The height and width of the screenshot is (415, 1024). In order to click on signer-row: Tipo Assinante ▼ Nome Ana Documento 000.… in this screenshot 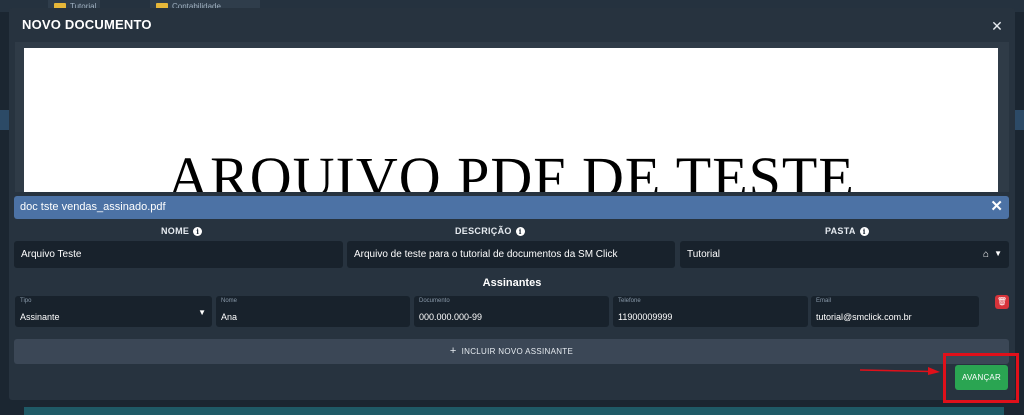, I will do `click(511, 311)`.